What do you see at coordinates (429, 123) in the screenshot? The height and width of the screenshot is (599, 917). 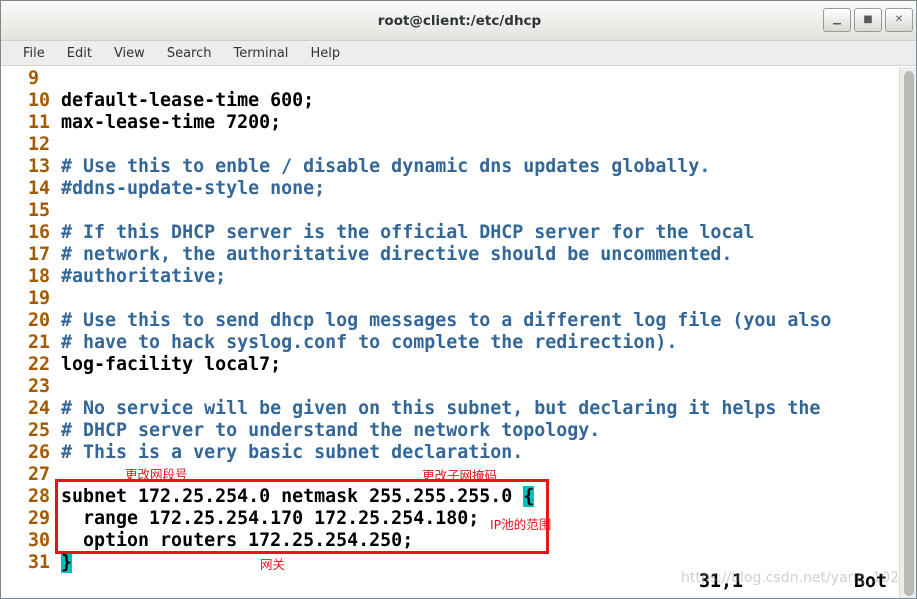 I see `editor-line: 11 max-lease-time 7200;` at bounding box center [429, 123].